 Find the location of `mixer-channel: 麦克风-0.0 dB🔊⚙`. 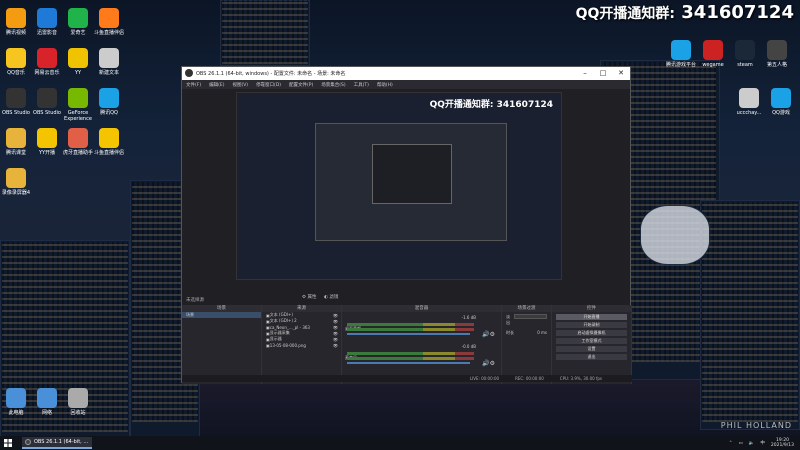

mixer-channel: 麦克风-0.0 dB🔊⚙ is located at coordinates (421, 357).